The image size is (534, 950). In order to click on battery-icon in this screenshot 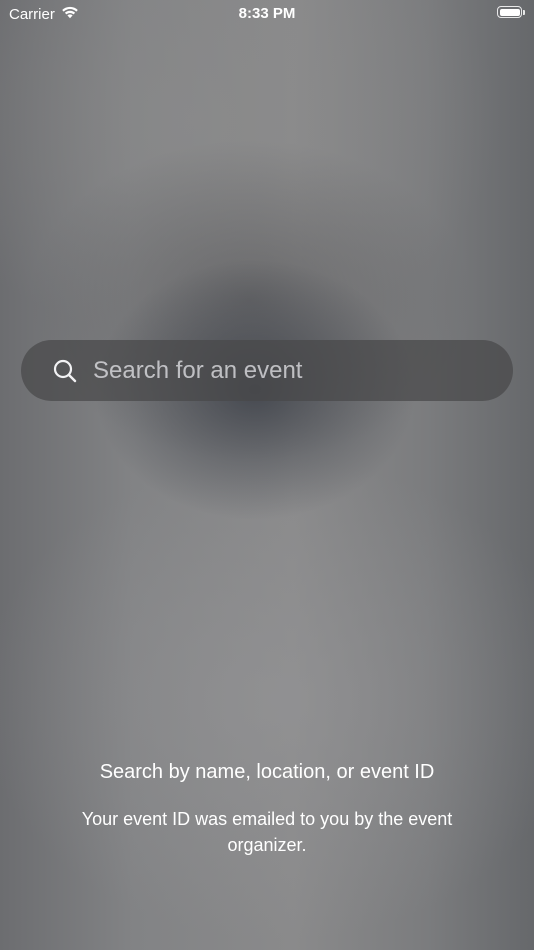, I will do `click(509, 12)`.